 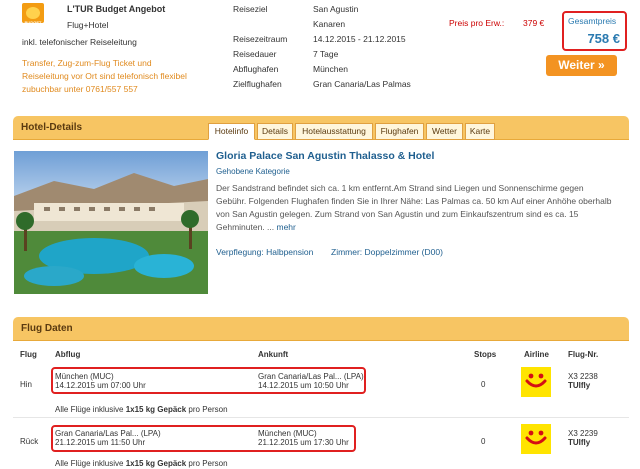 I want to click on trip-label-duration: Reisedauer, so click(x=255, y=54).